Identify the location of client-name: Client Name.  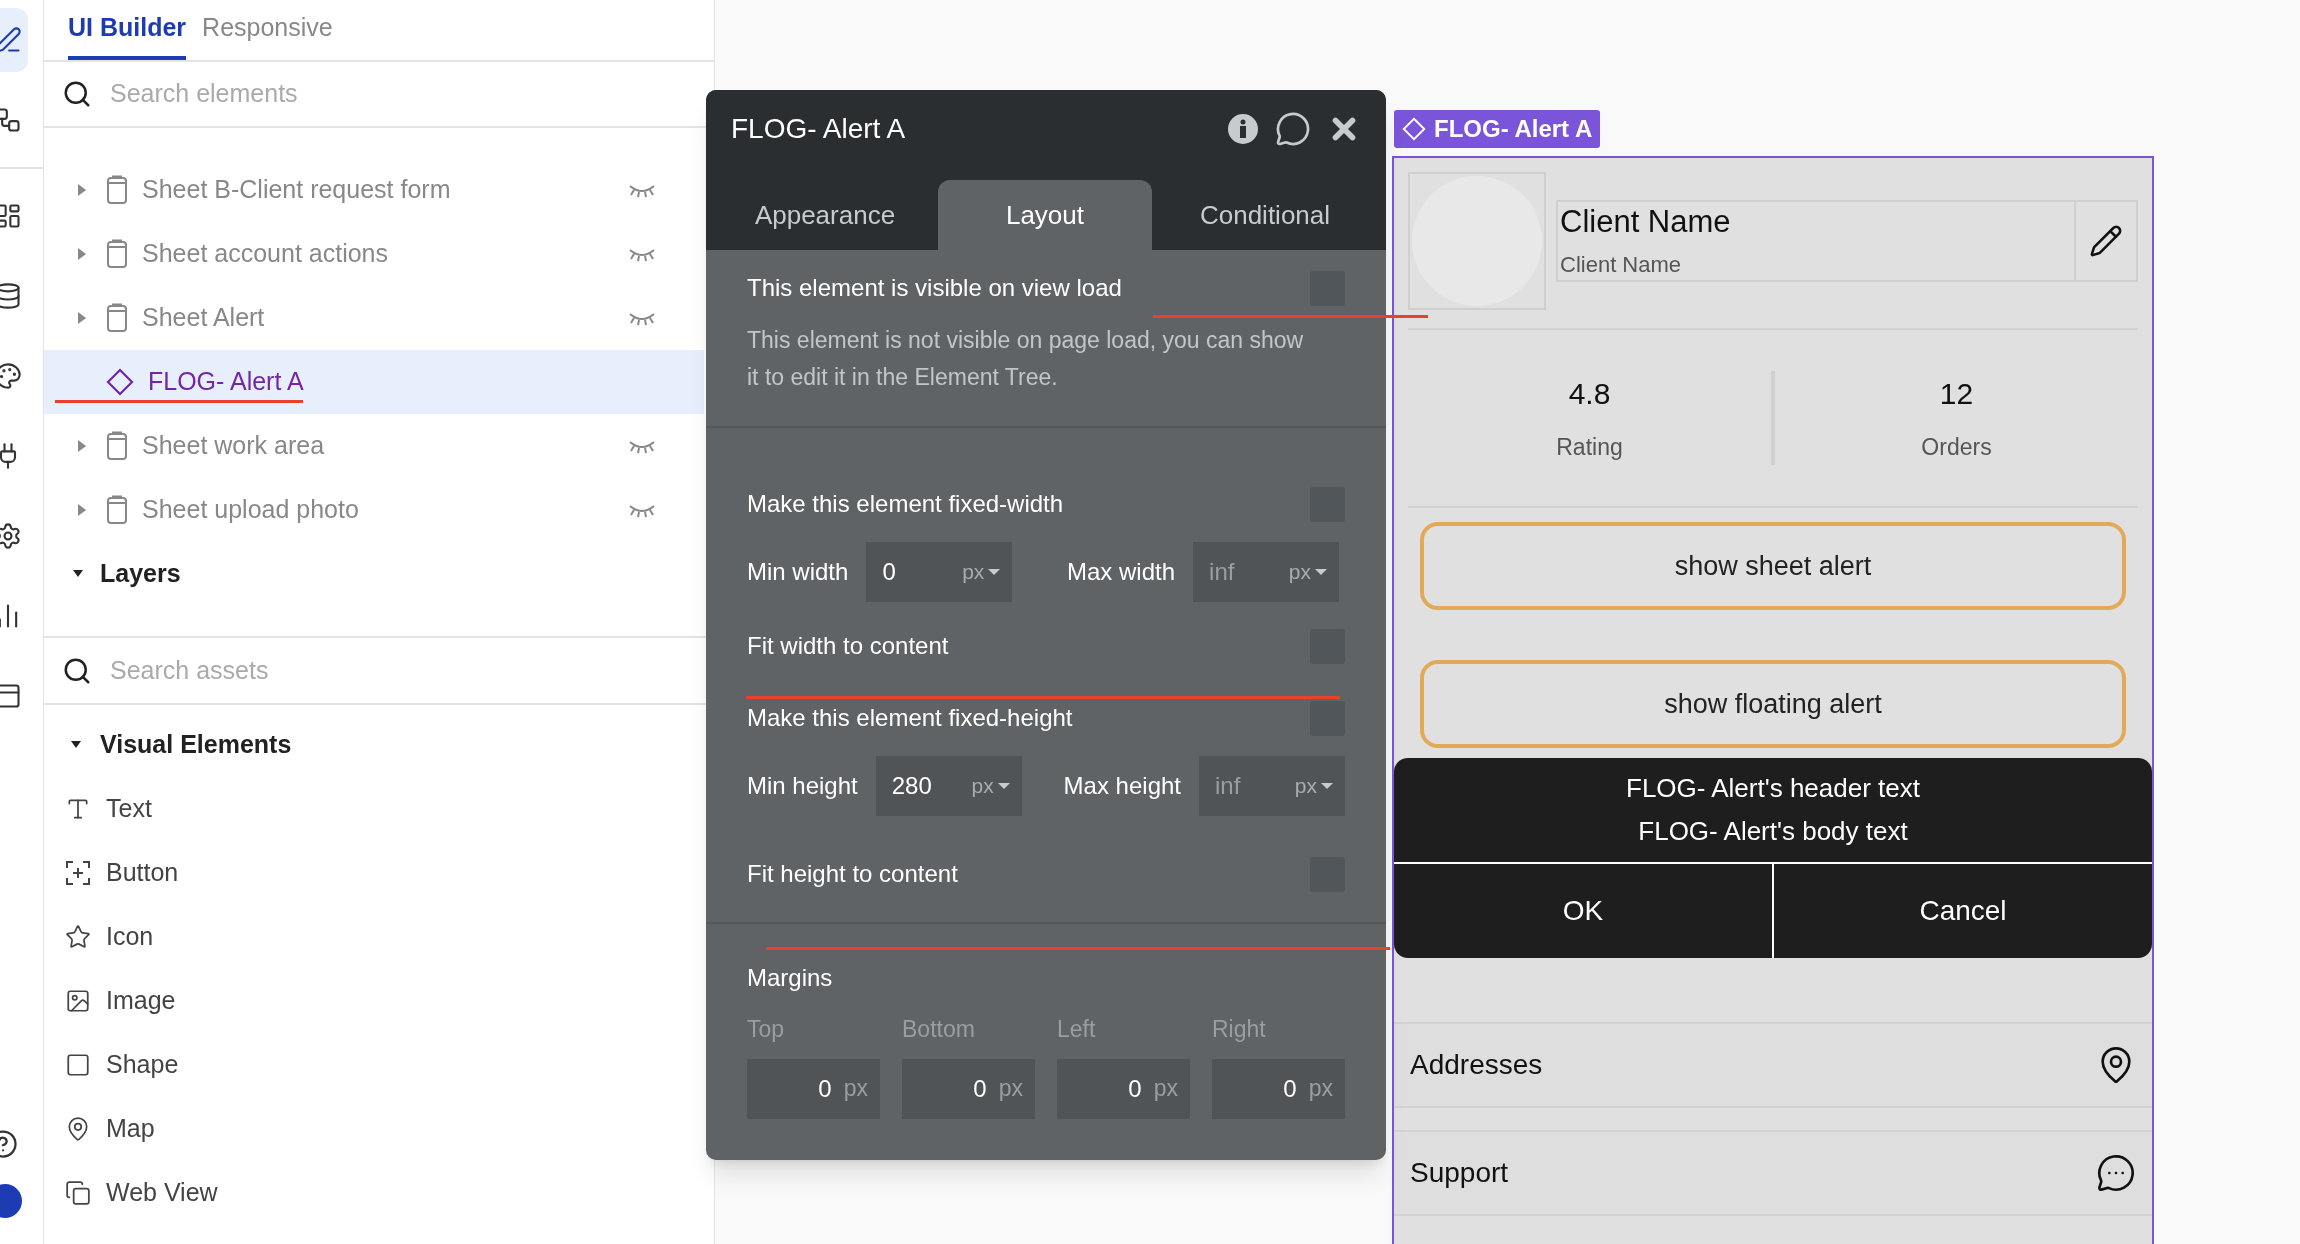
(1646, 222).